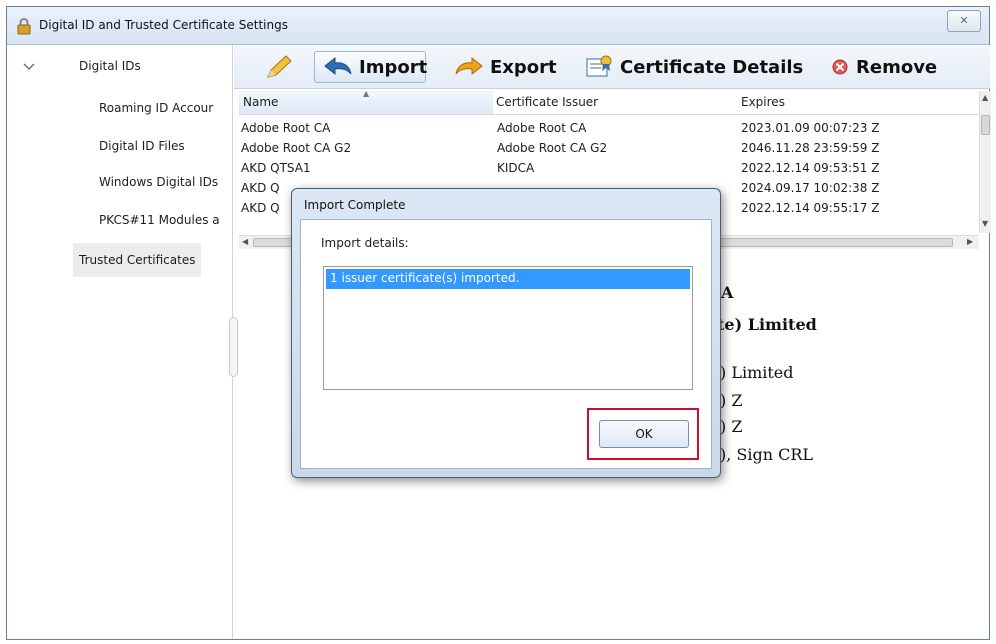  I want to click on scroll-up-icon: ▲, so click(985, 97).